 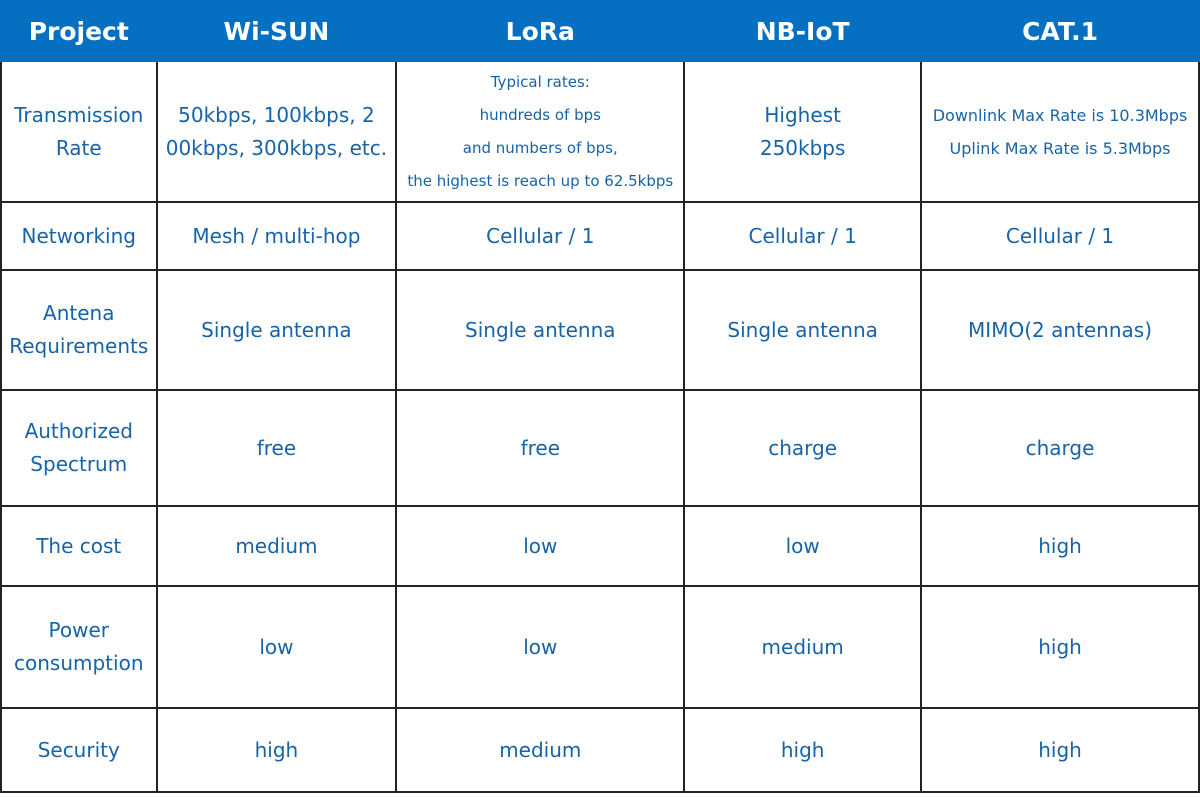 What do you see at coordinates (540, 31) in the screenshot?
I see `header-lora: LoRa` at bounding box center [540, 31].